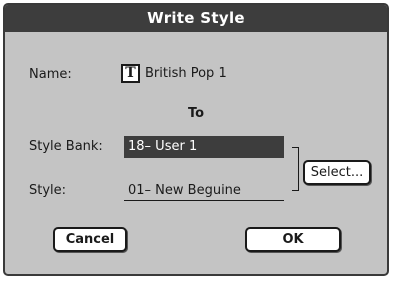 The height and width of the screenshot is (282, 395). I want to click on style-field: 01– New Beguine, so click(204, 191).